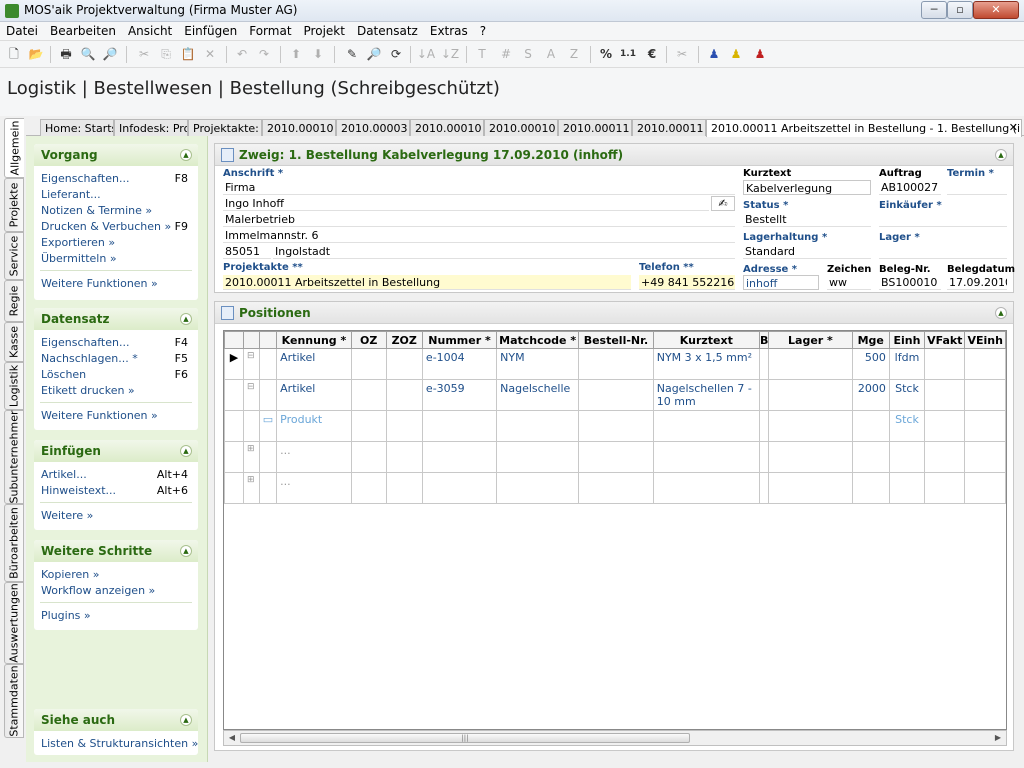 The height and width of the screenshot is (768, 1024). I want to click on vtab-allgemein: Allgemein, so click(14, 148).